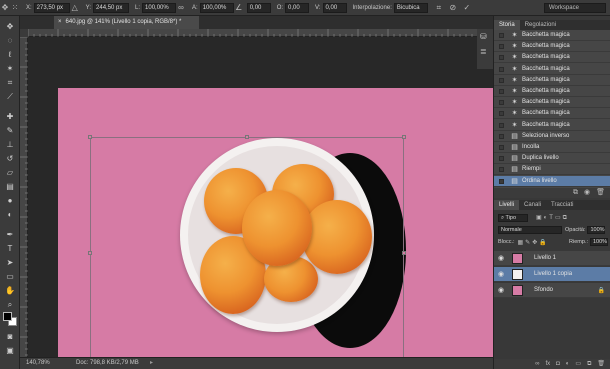 This screenshot has height=369, width=610. Describe the element at coordinates (10, 249) in the screenshot. I see `type-tool-icon: T` at that location.